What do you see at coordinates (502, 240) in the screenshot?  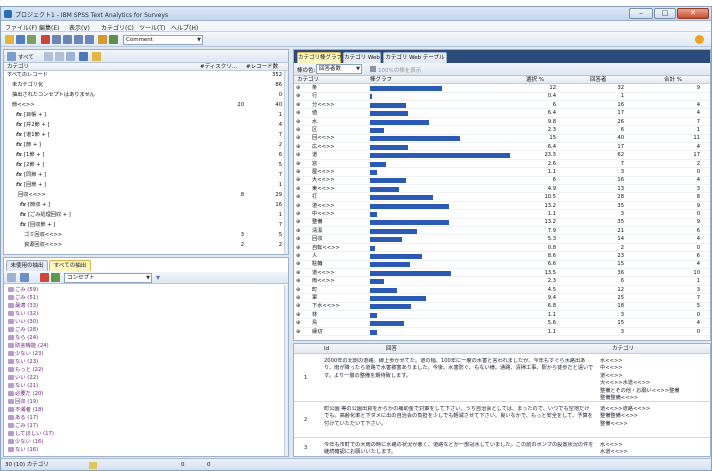 I see `bar-row: ⊕ 回収 5.3 14 4` at bounding box center [502, 240].